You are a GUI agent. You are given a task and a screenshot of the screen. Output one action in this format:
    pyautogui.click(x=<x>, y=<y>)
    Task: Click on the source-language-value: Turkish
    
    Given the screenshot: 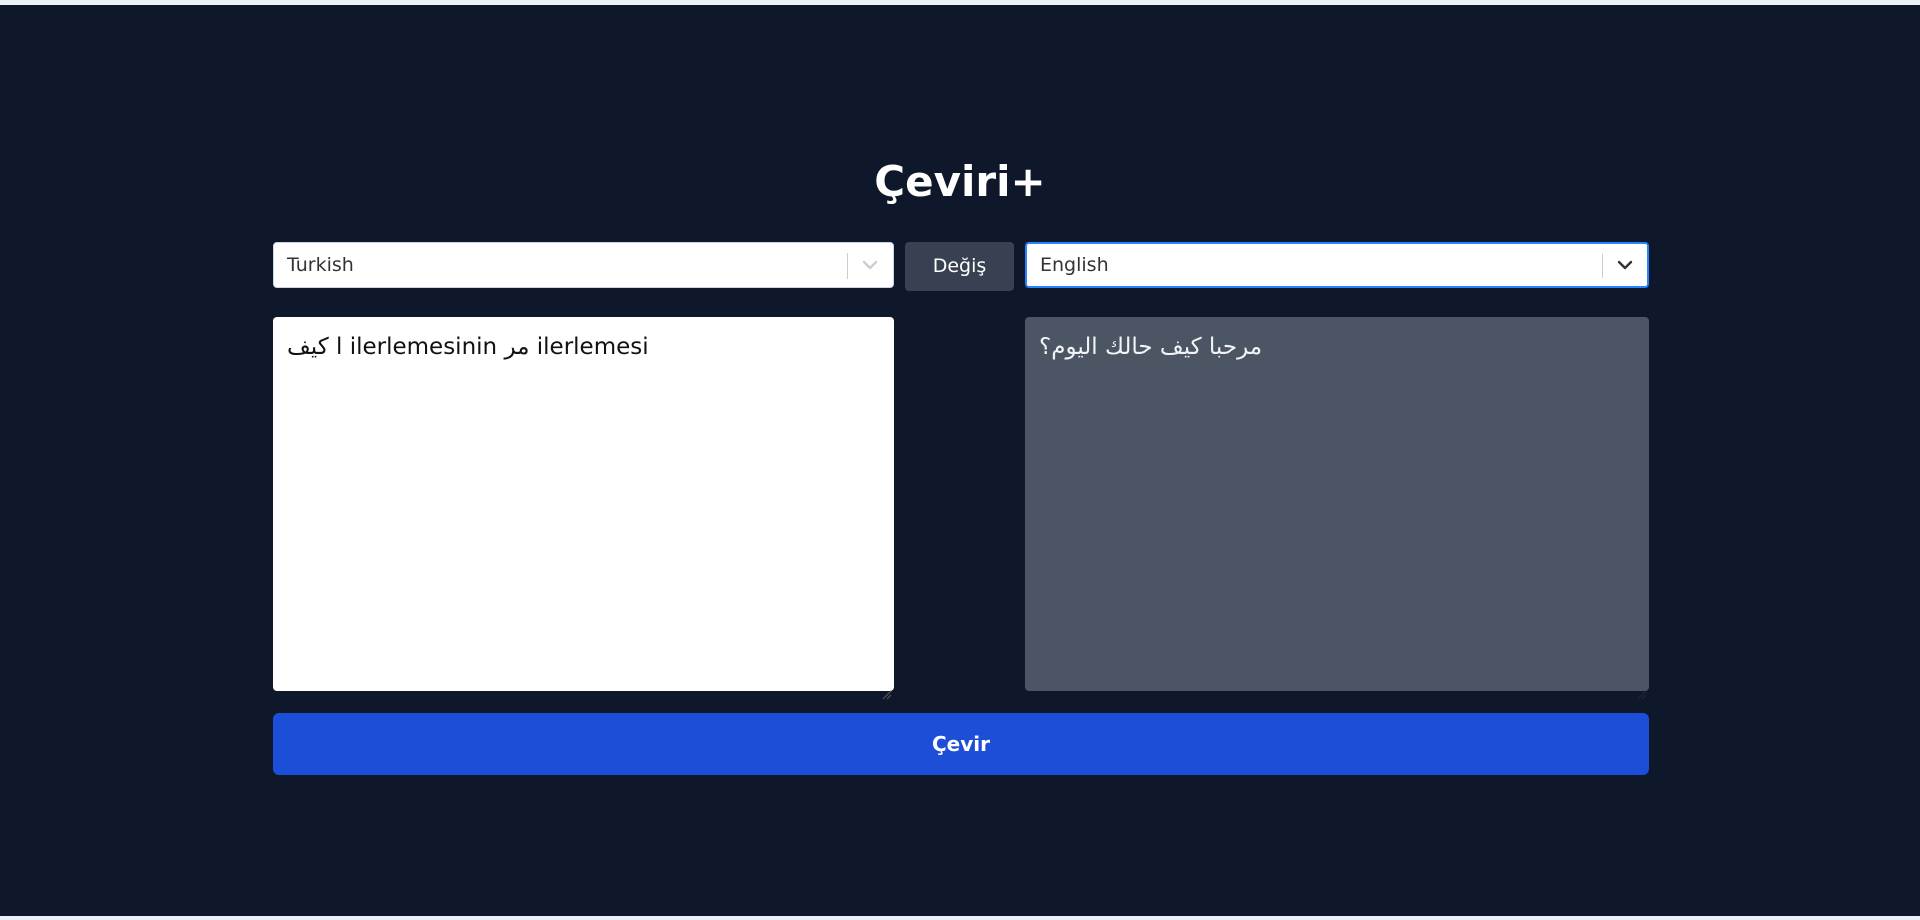 What is the action you would take?
    pyautogui.click(x=320, y=265)
    